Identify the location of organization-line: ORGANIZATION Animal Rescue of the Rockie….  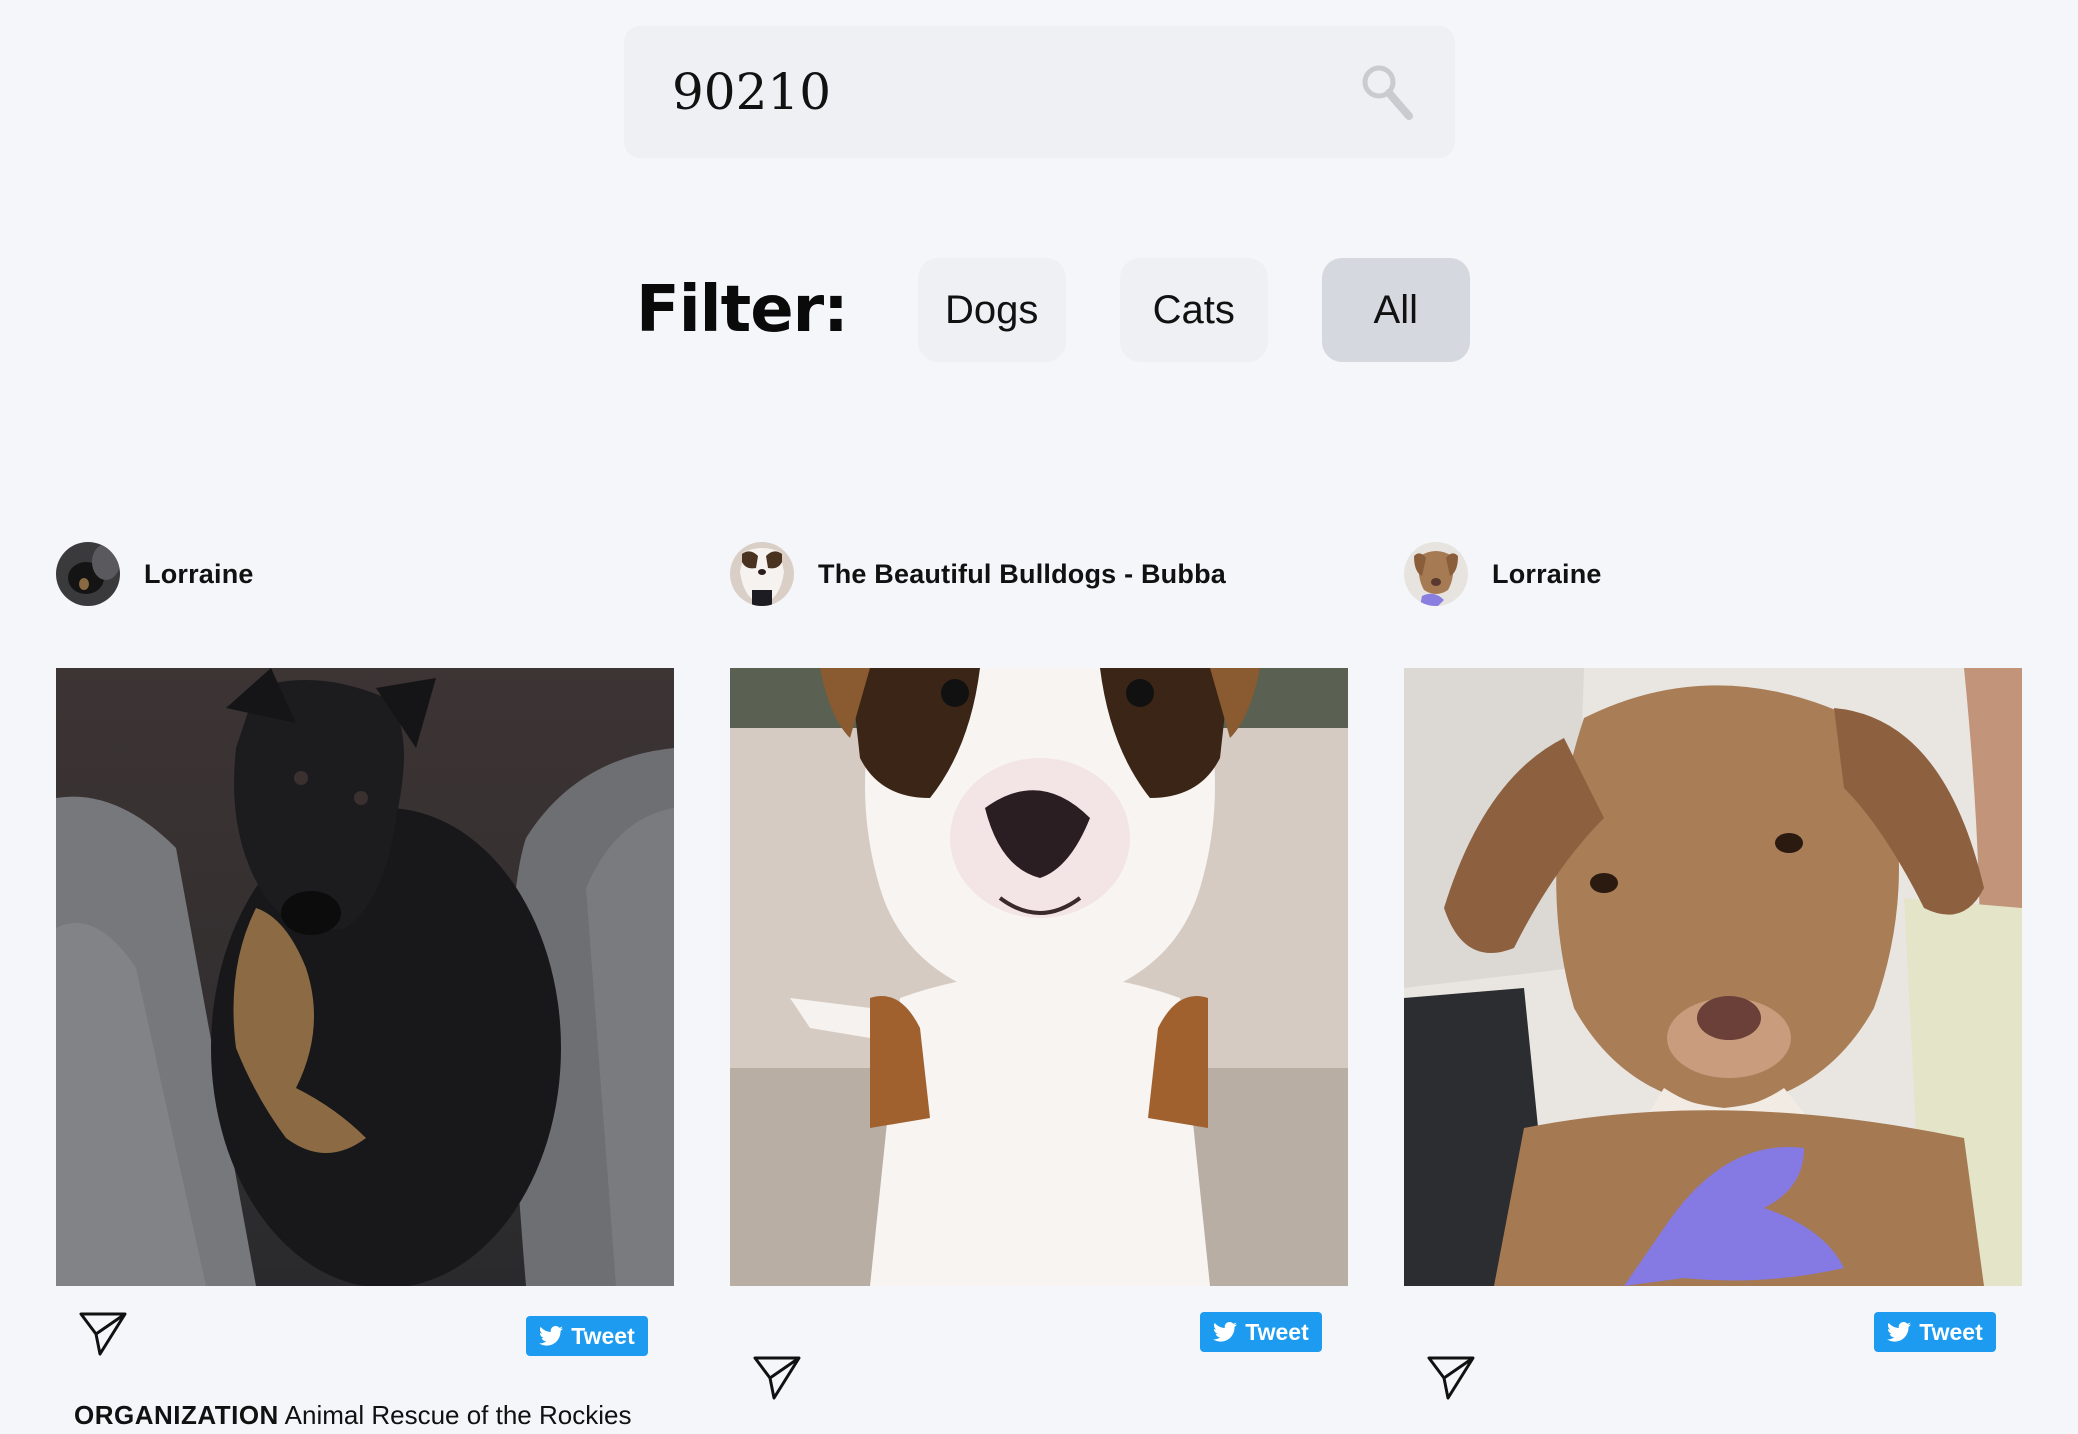
(352, 1415).